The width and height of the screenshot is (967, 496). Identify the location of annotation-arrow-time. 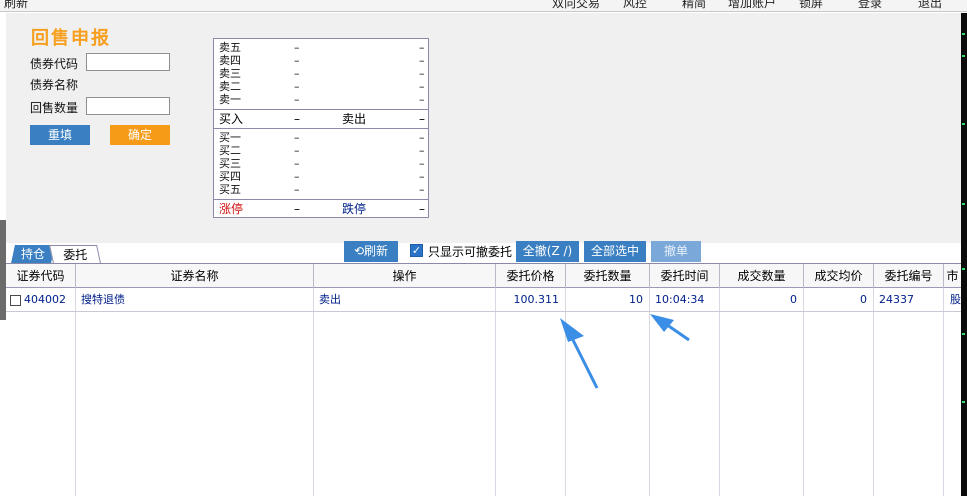
(670, 328).